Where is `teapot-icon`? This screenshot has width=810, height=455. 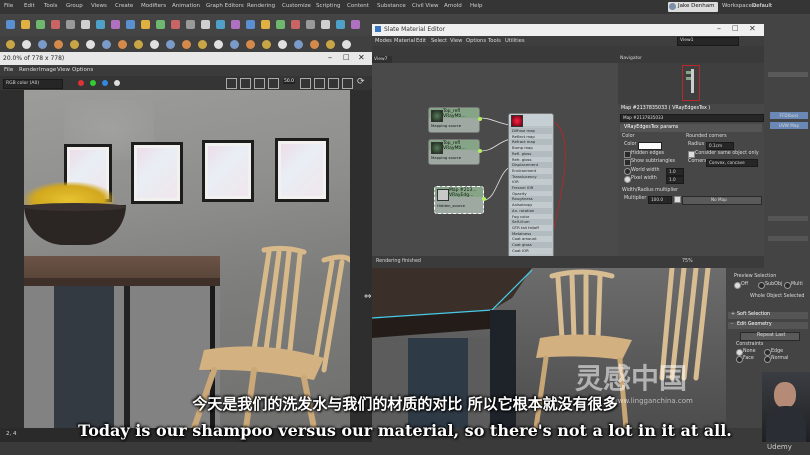 teapot-icon is located at coordinates (340, 24).